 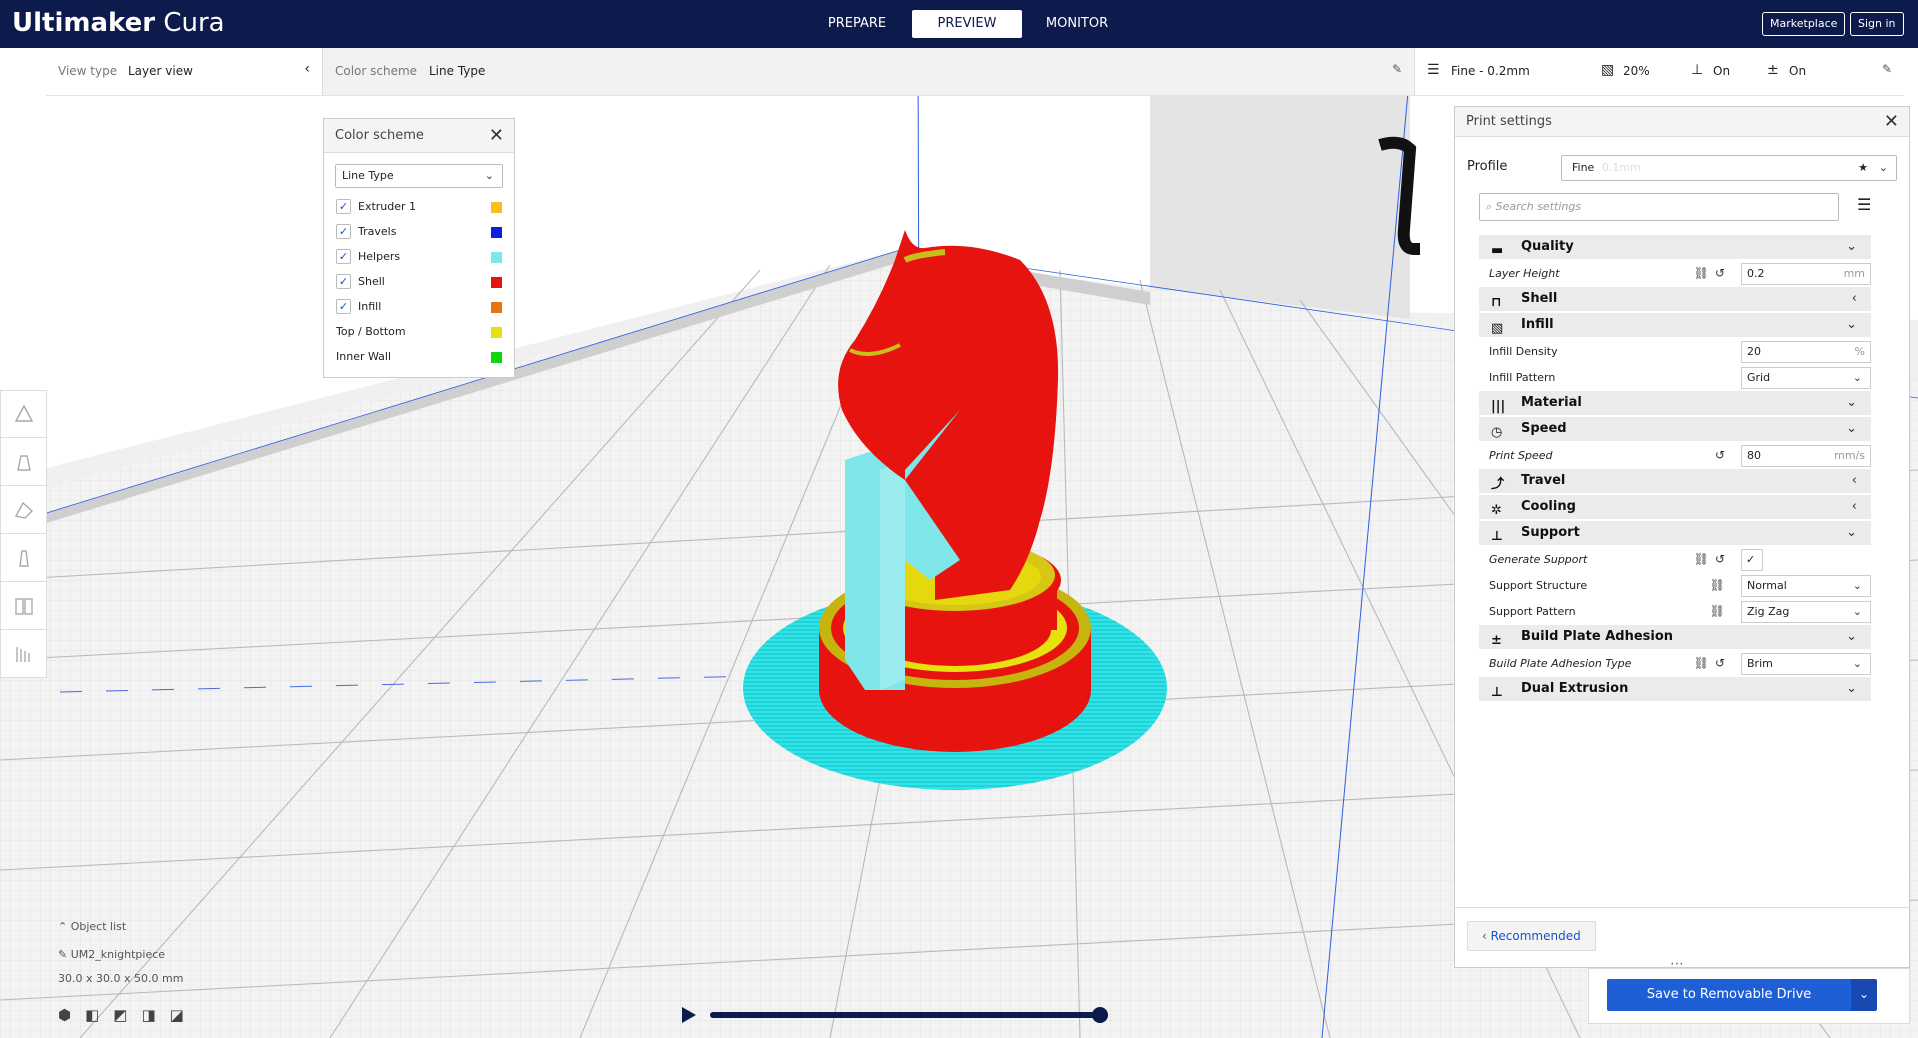 What do you see at coordinates (1729, 168) in the screenshot?
I see `profile-select: Fine 0.1mm ★ ⌄` at bounding box center [1729, 168].